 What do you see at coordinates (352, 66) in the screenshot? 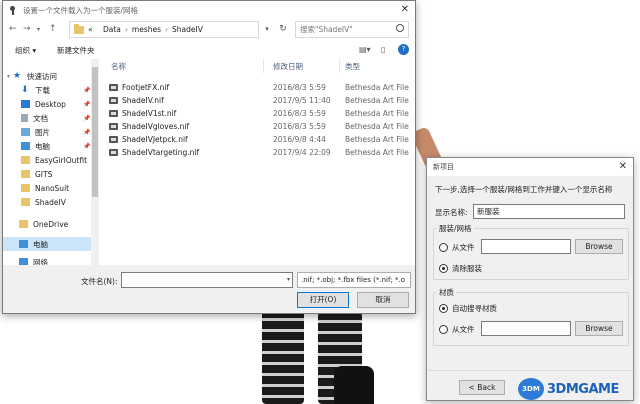
I see `column-header-type: 类型` at bounding box center [352, 66].